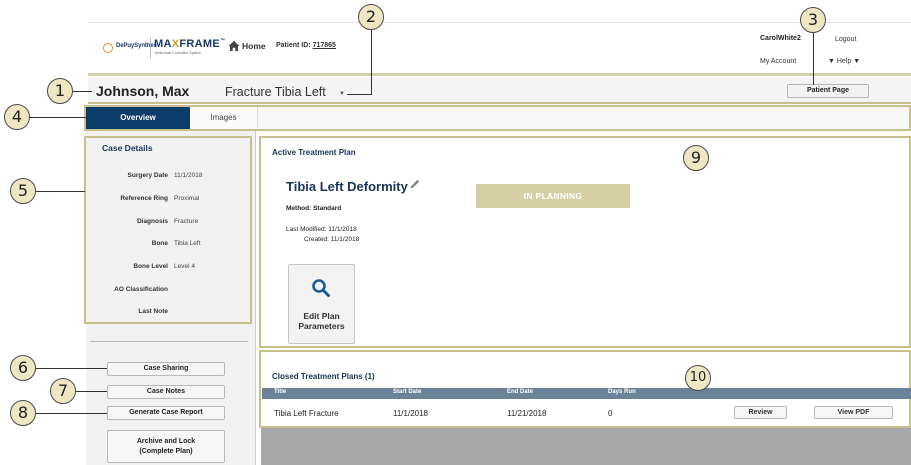 Image resolution: width=911 pixels, height=465 pixels. I want to click on callout-2: 2, so click(371, 17).